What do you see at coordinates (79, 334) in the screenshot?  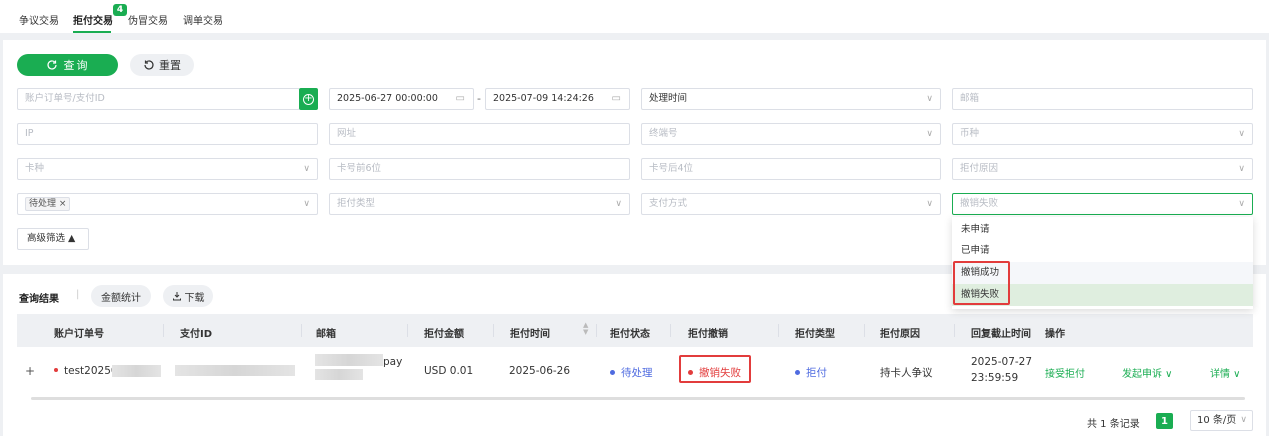 I see `col-order-id: 账户订单号` at bounding box center [79, 334].